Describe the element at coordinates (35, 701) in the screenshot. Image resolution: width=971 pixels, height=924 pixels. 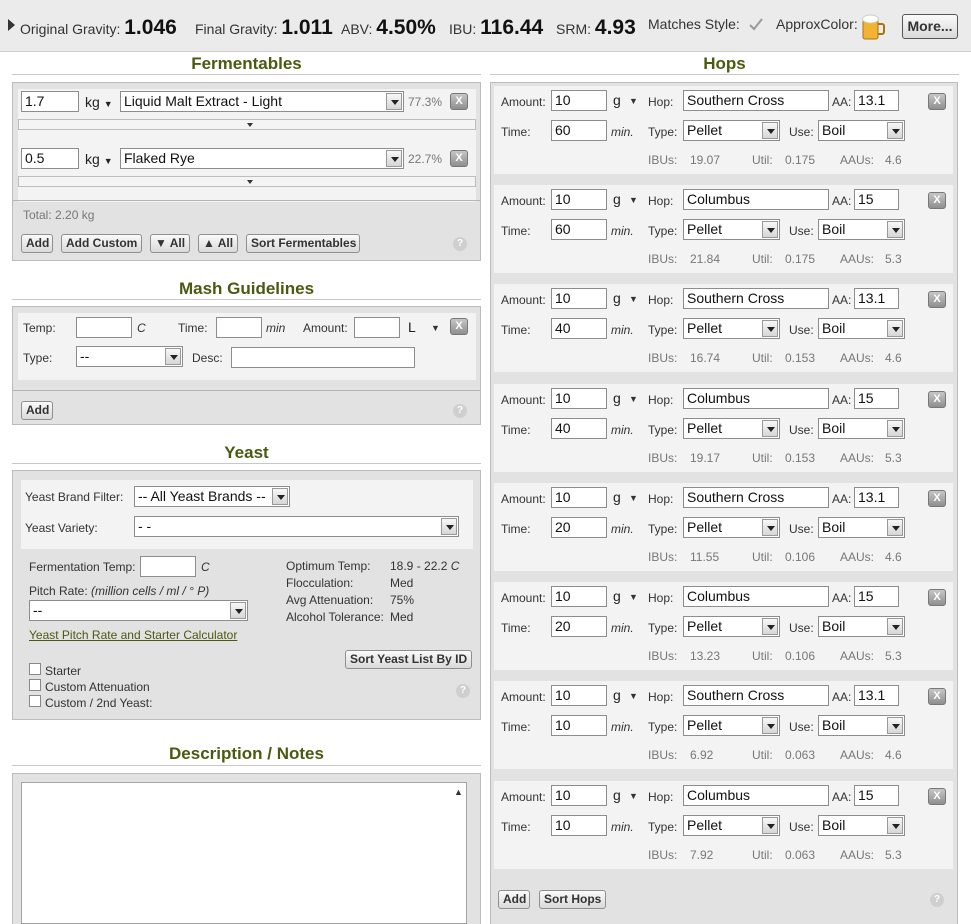
I see `custom-yeast-checkbox` at that location.